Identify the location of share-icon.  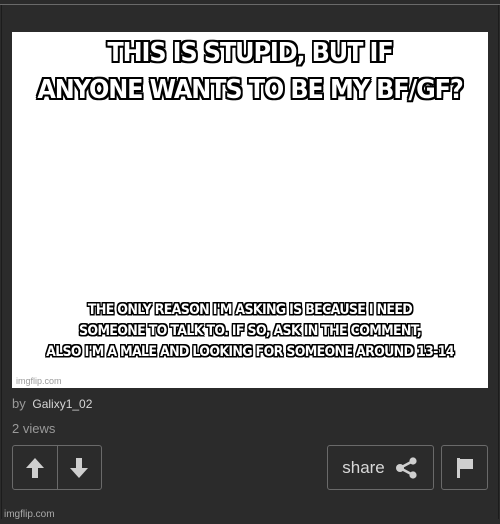
(406, 467).